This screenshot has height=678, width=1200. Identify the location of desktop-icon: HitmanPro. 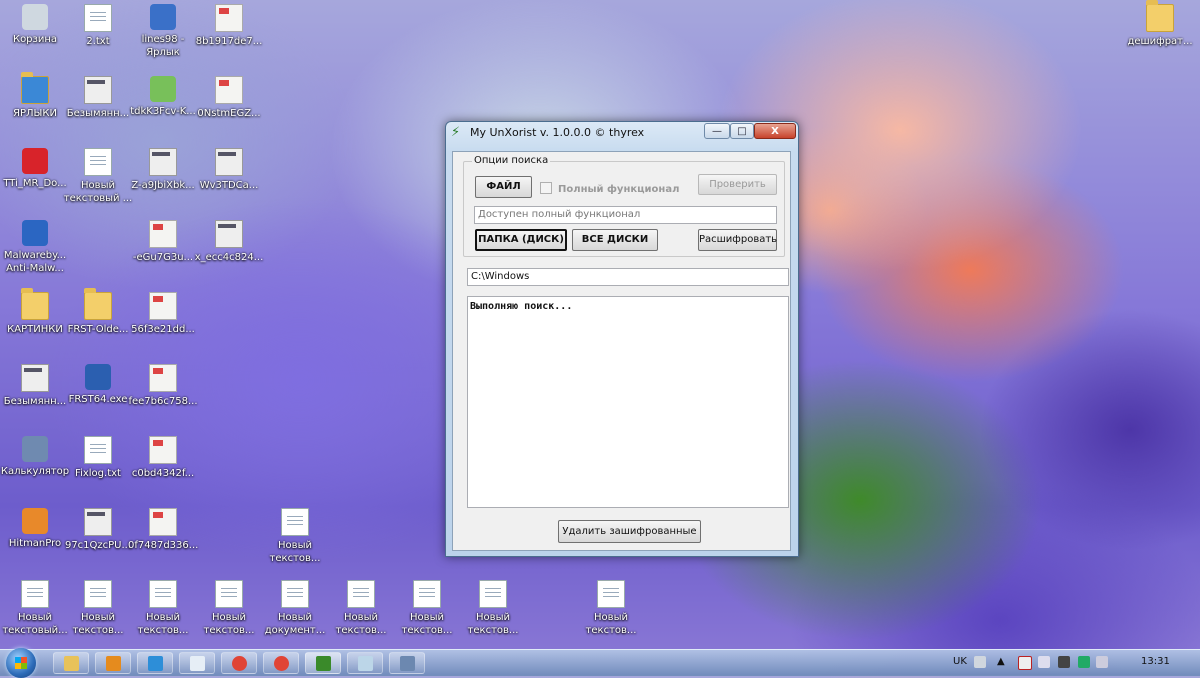
(35, 529).